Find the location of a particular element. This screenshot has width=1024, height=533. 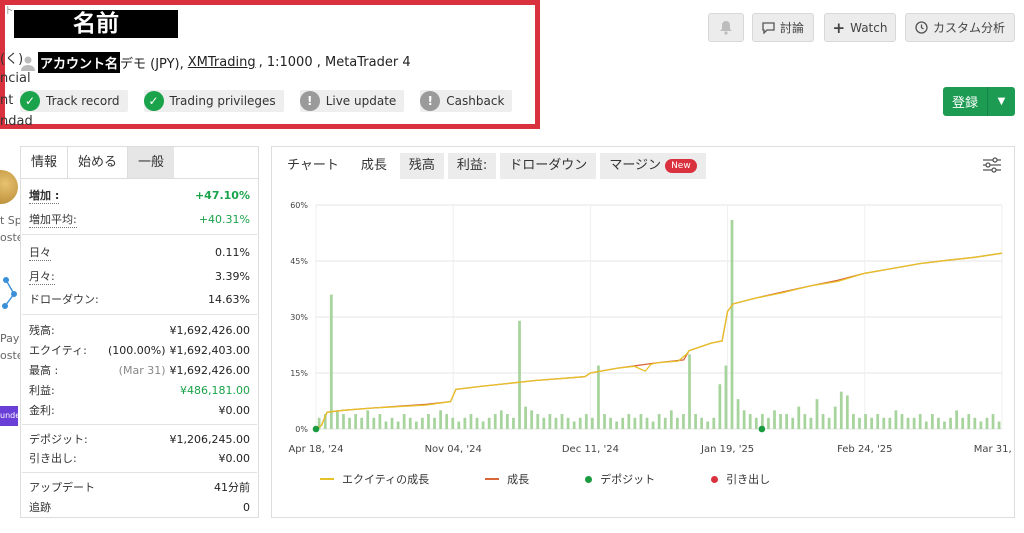

stat-value: 0 is located at coordinates (246, 507).